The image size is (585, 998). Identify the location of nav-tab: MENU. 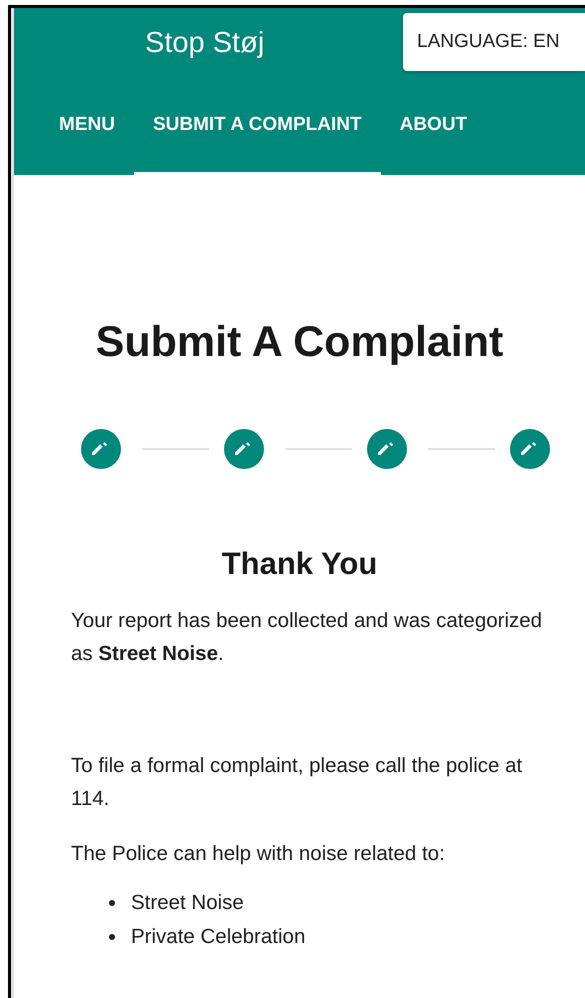
(87, 126).